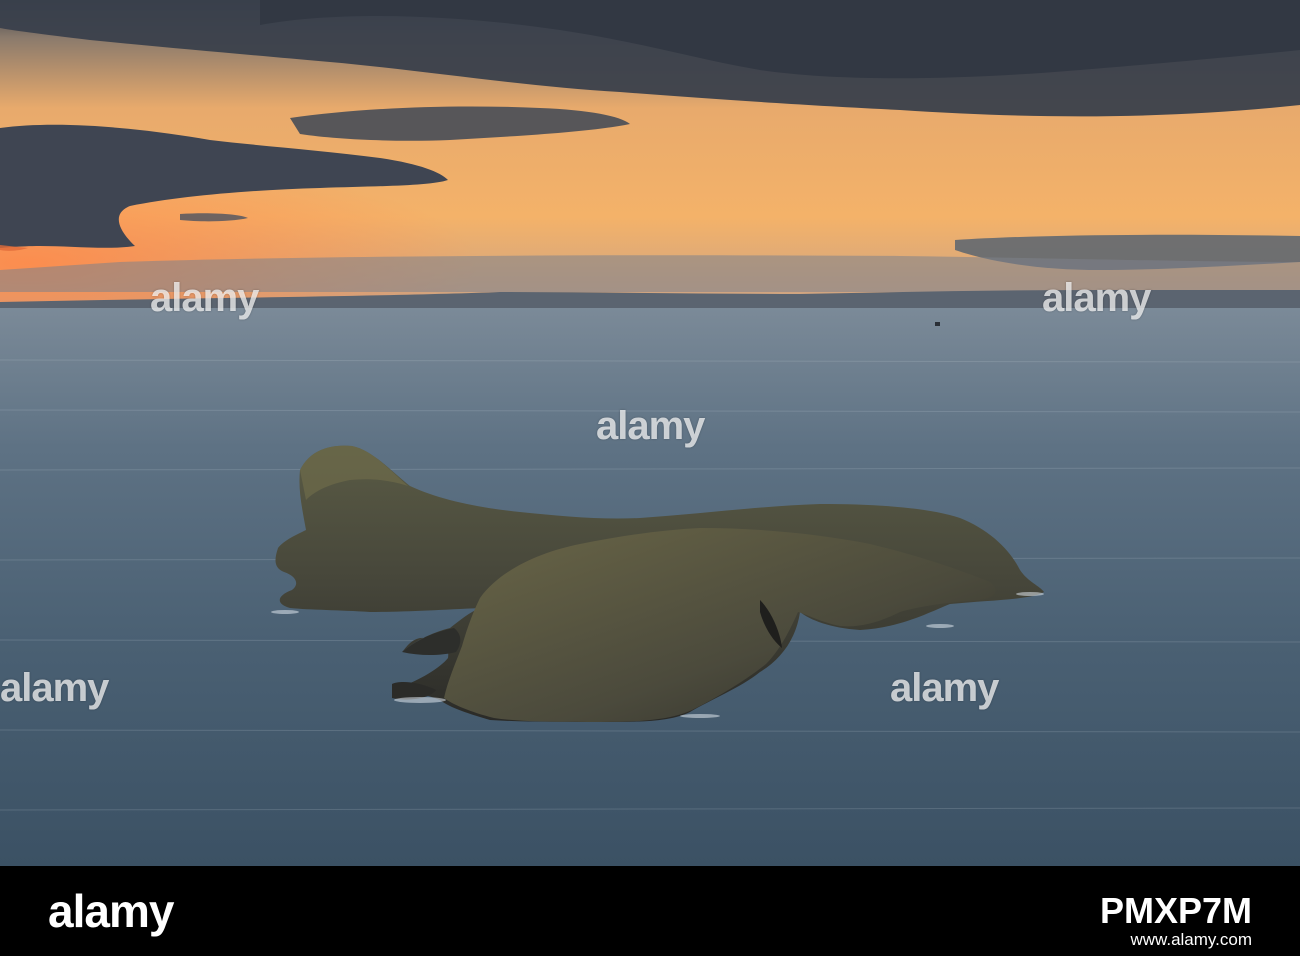 The image size is (1300, 956). What do you see at coordinates (1191, 940) in the screenshot?
I see `footer-url: www.alamy.com` at bounding box center [1191, 940].